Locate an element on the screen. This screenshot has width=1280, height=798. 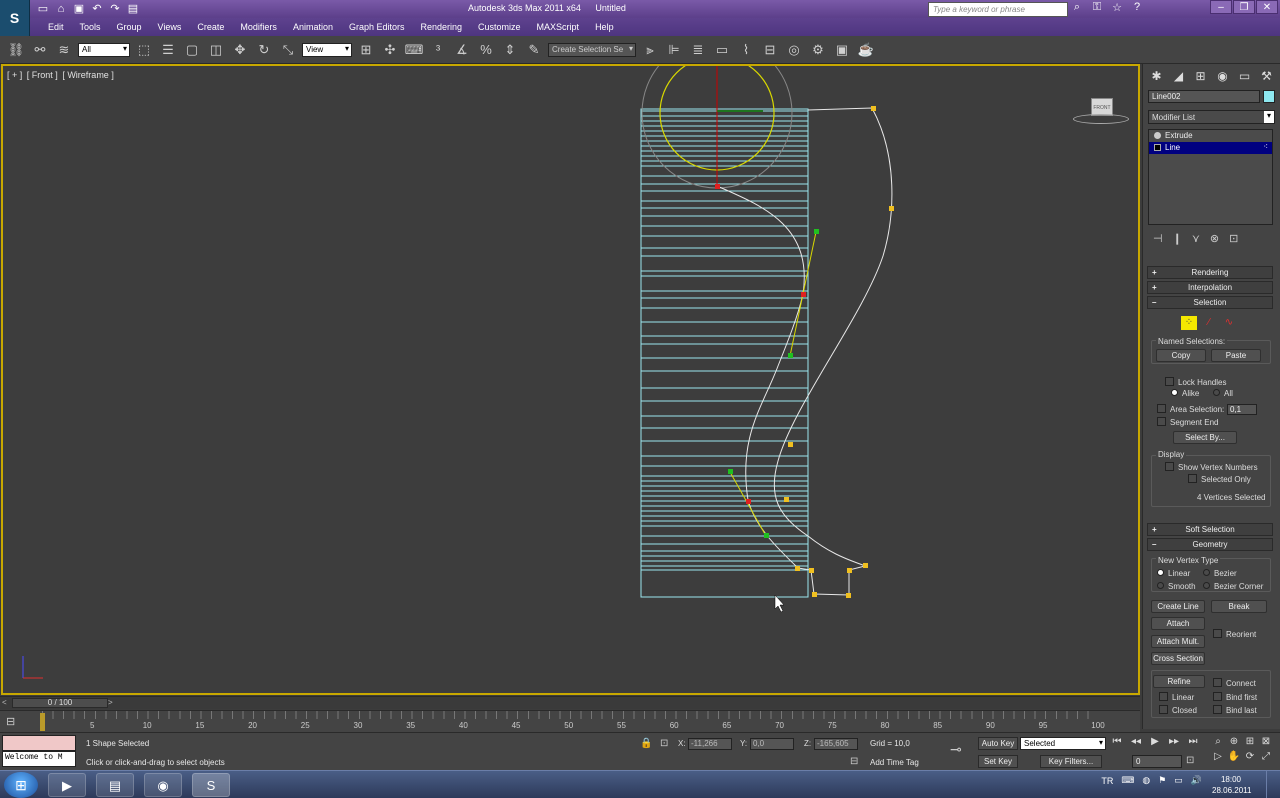
render-production-icon: ☕ is located at coordinates (866, 50).